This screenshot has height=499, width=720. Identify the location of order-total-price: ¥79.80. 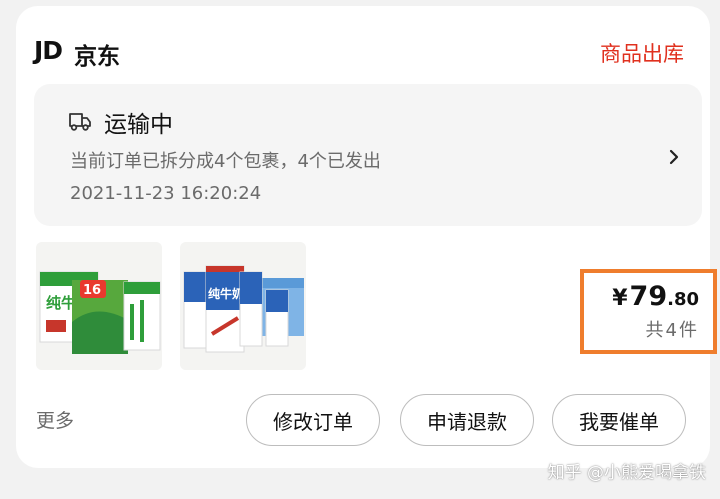
(655, 296).